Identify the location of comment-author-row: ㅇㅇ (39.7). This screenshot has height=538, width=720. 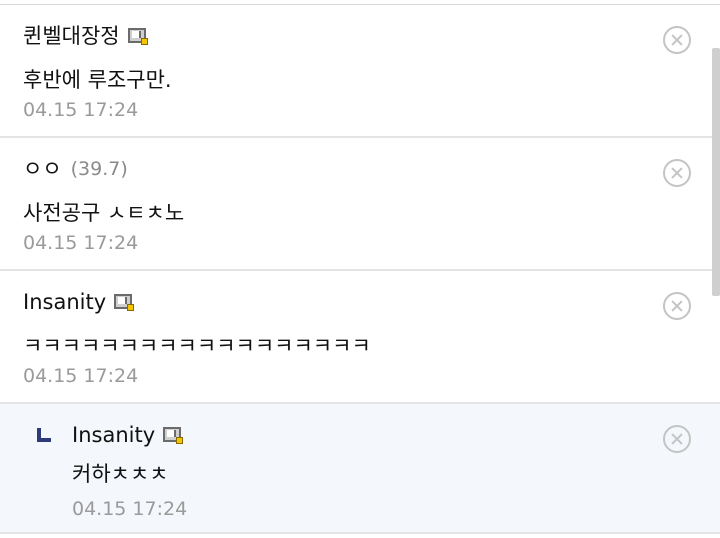
(75, 169).